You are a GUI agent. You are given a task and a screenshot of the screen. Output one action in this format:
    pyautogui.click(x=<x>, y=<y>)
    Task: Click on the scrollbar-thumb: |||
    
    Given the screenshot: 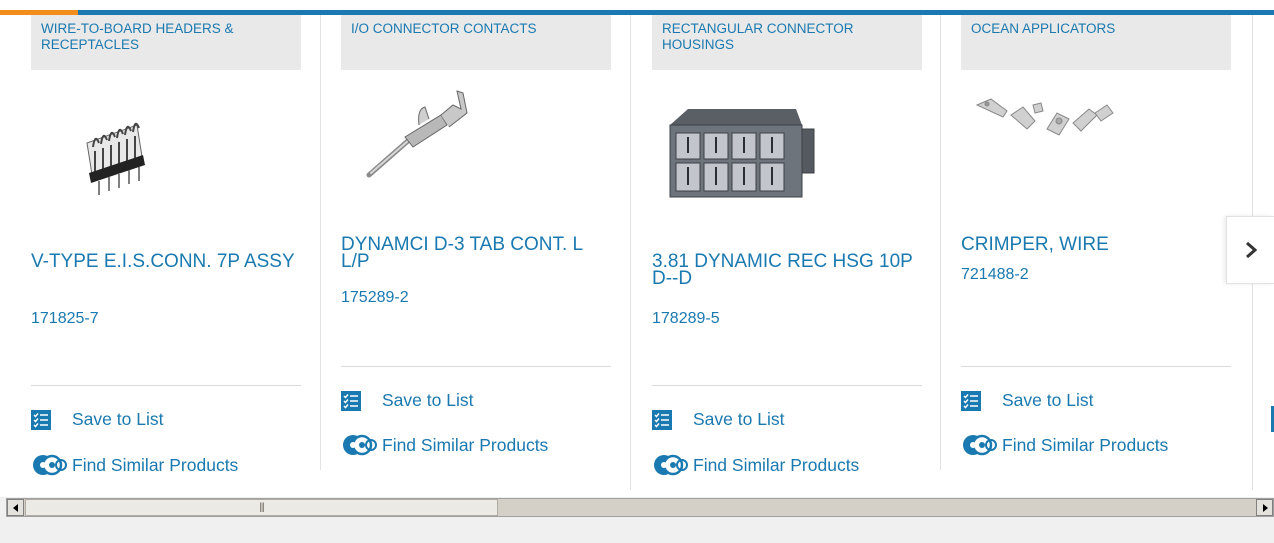 What is the action you would take?
    pyautogui.click(x=261, y=507)
    